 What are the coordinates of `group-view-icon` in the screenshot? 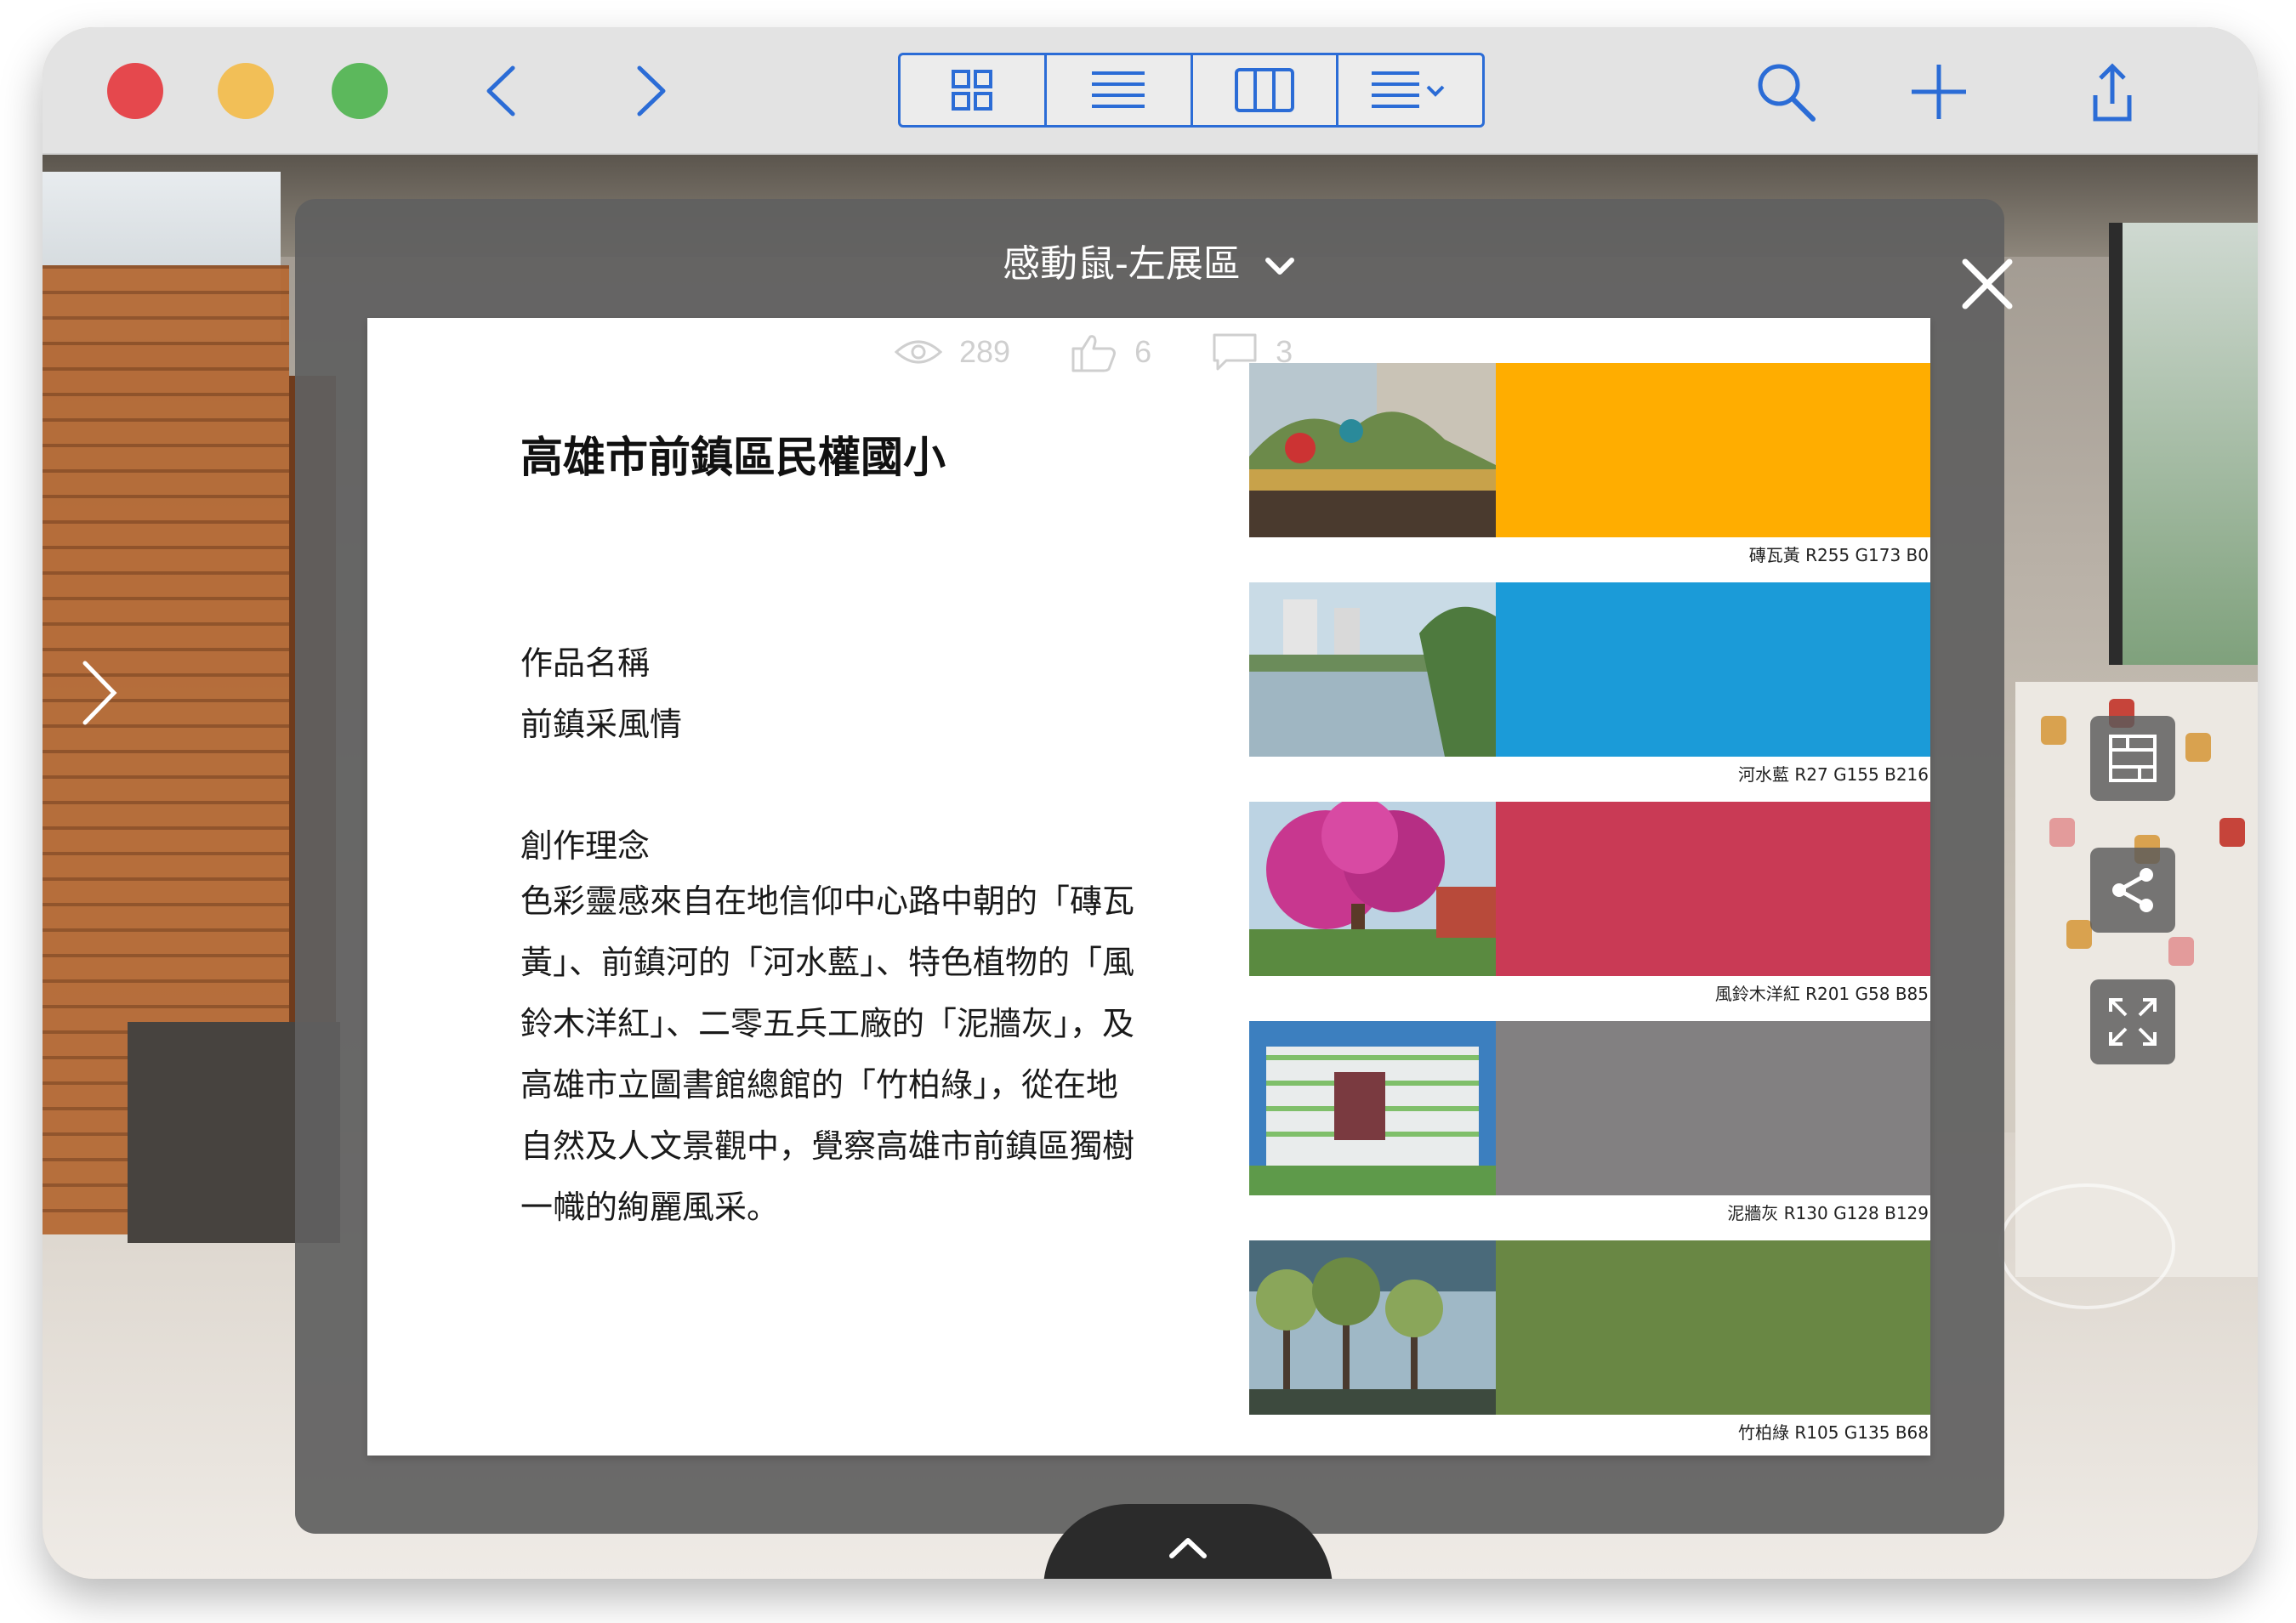 It's located at (1408, 89).